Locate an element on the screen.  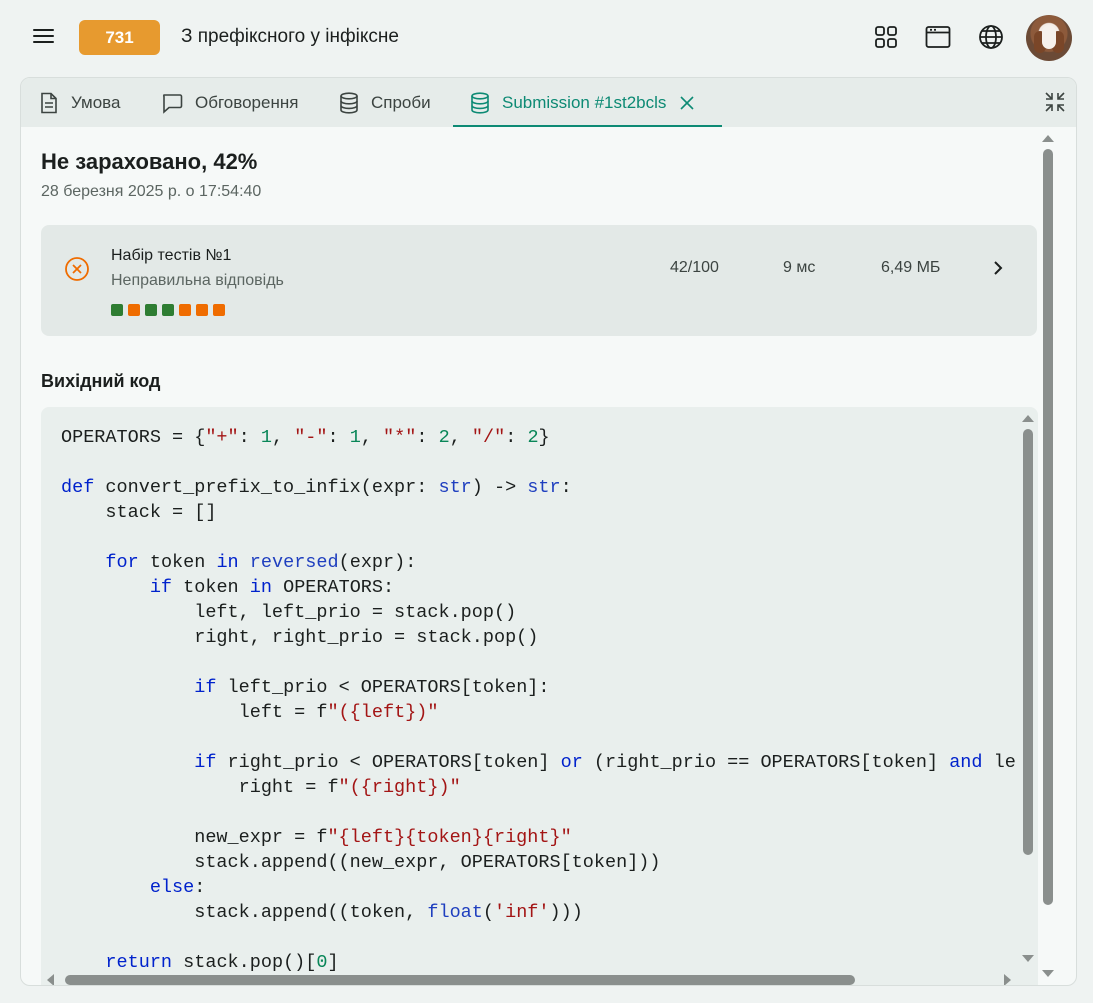
failed-icon is located at coordinates (77, 269).